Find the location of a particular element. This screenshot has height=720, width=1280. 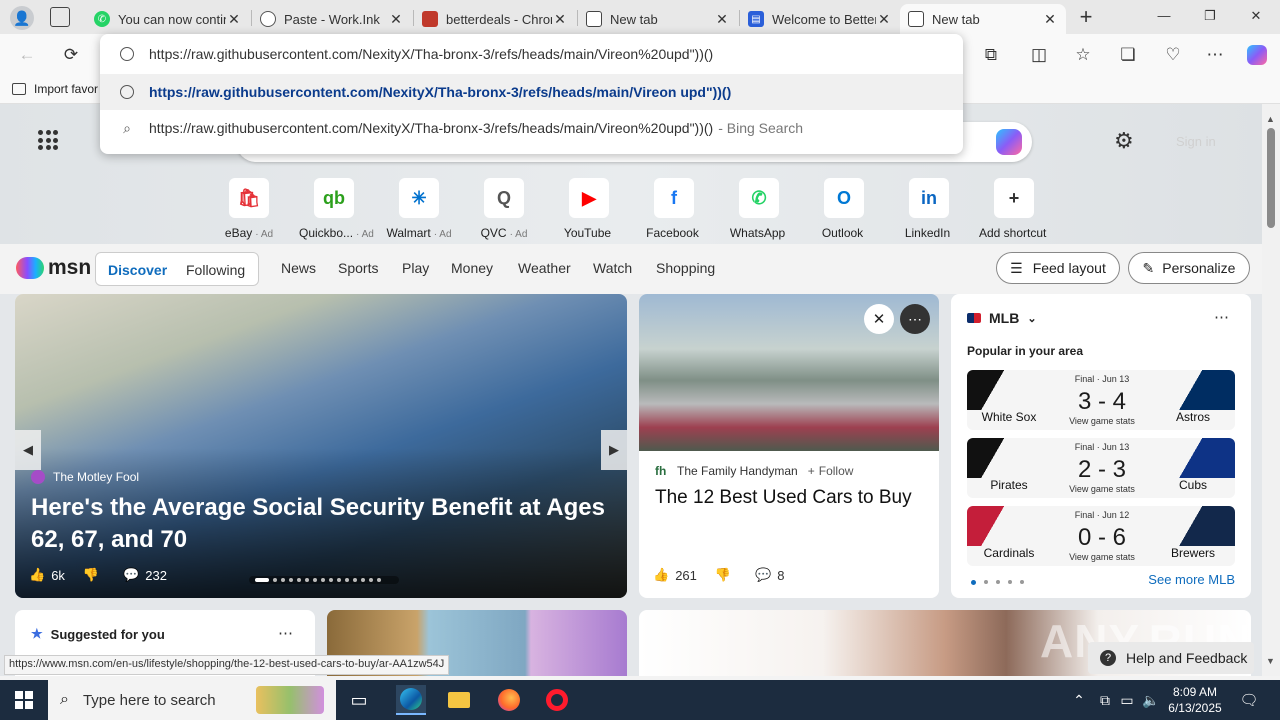

task-view-icon: ▭ is located at coordinates (359, 700).